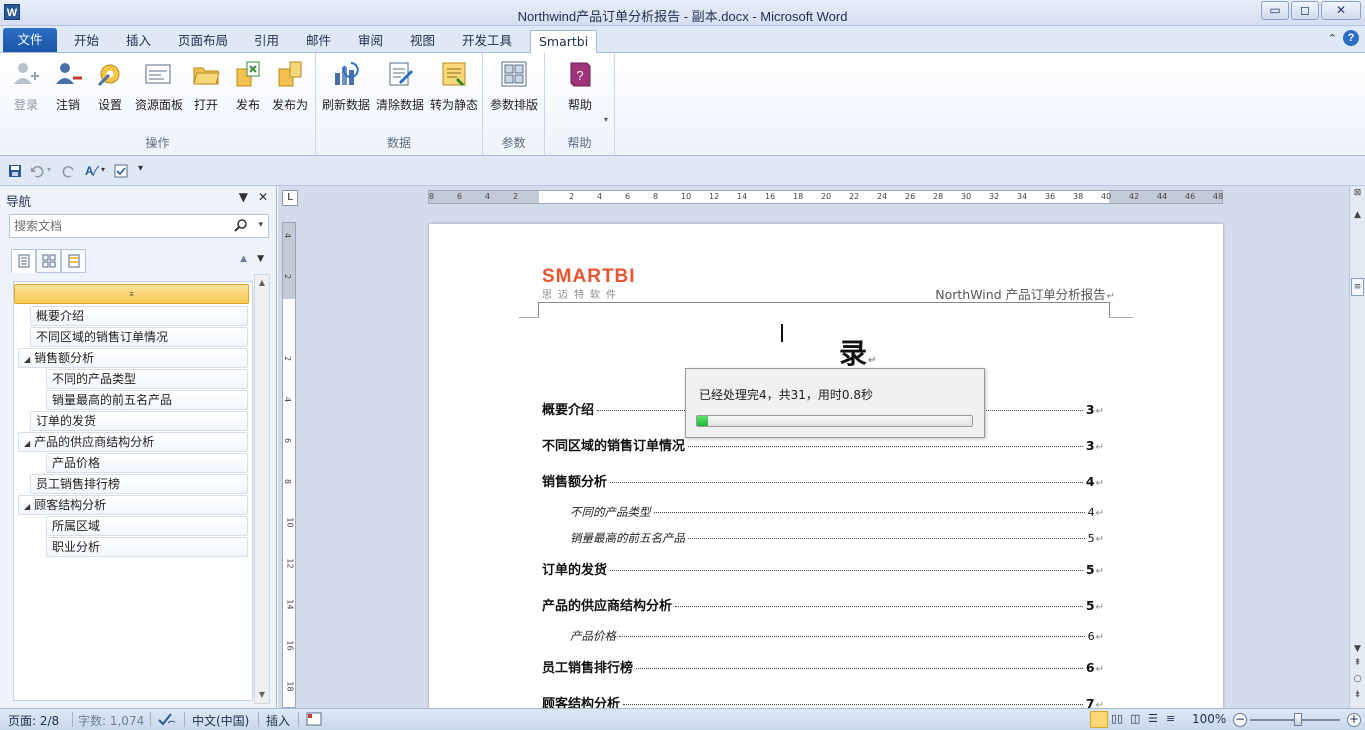  What do you see at coordinates (263, 197) in the screenshot?
I see `nav-close-icon: ✕` at bounding box center [263, 197].